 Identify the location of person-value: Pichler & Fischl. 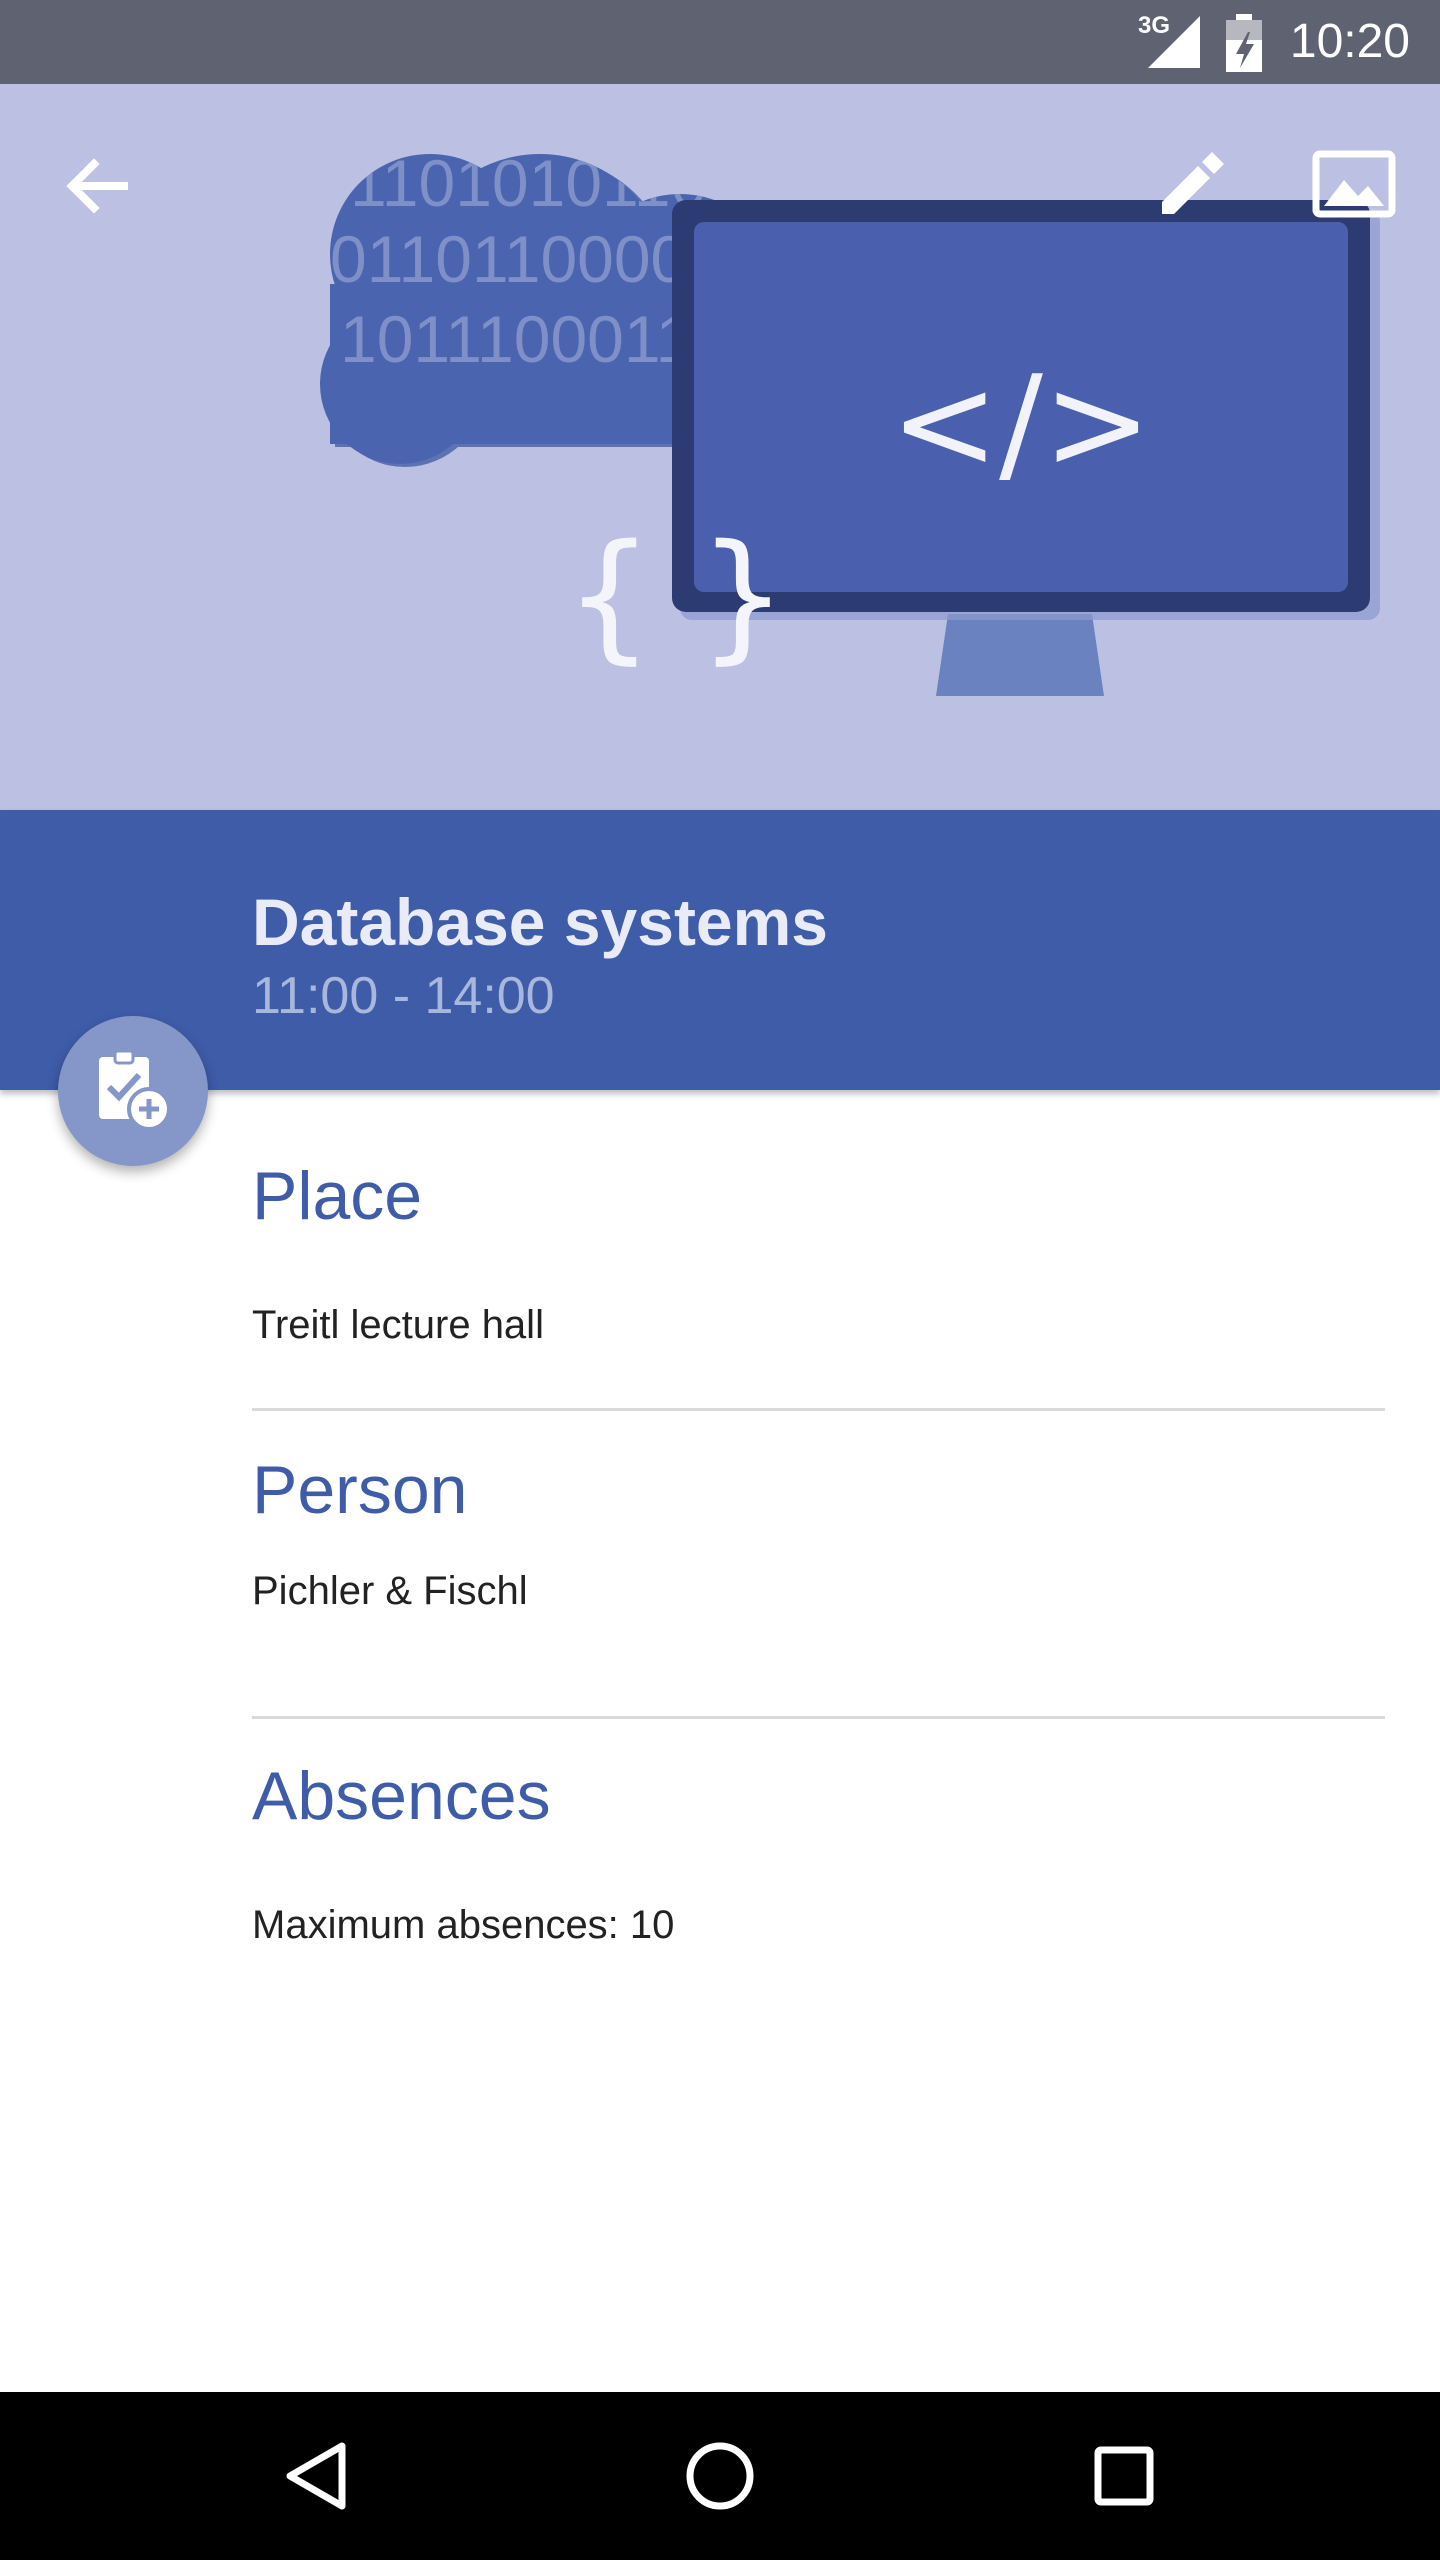
(390, 1591).